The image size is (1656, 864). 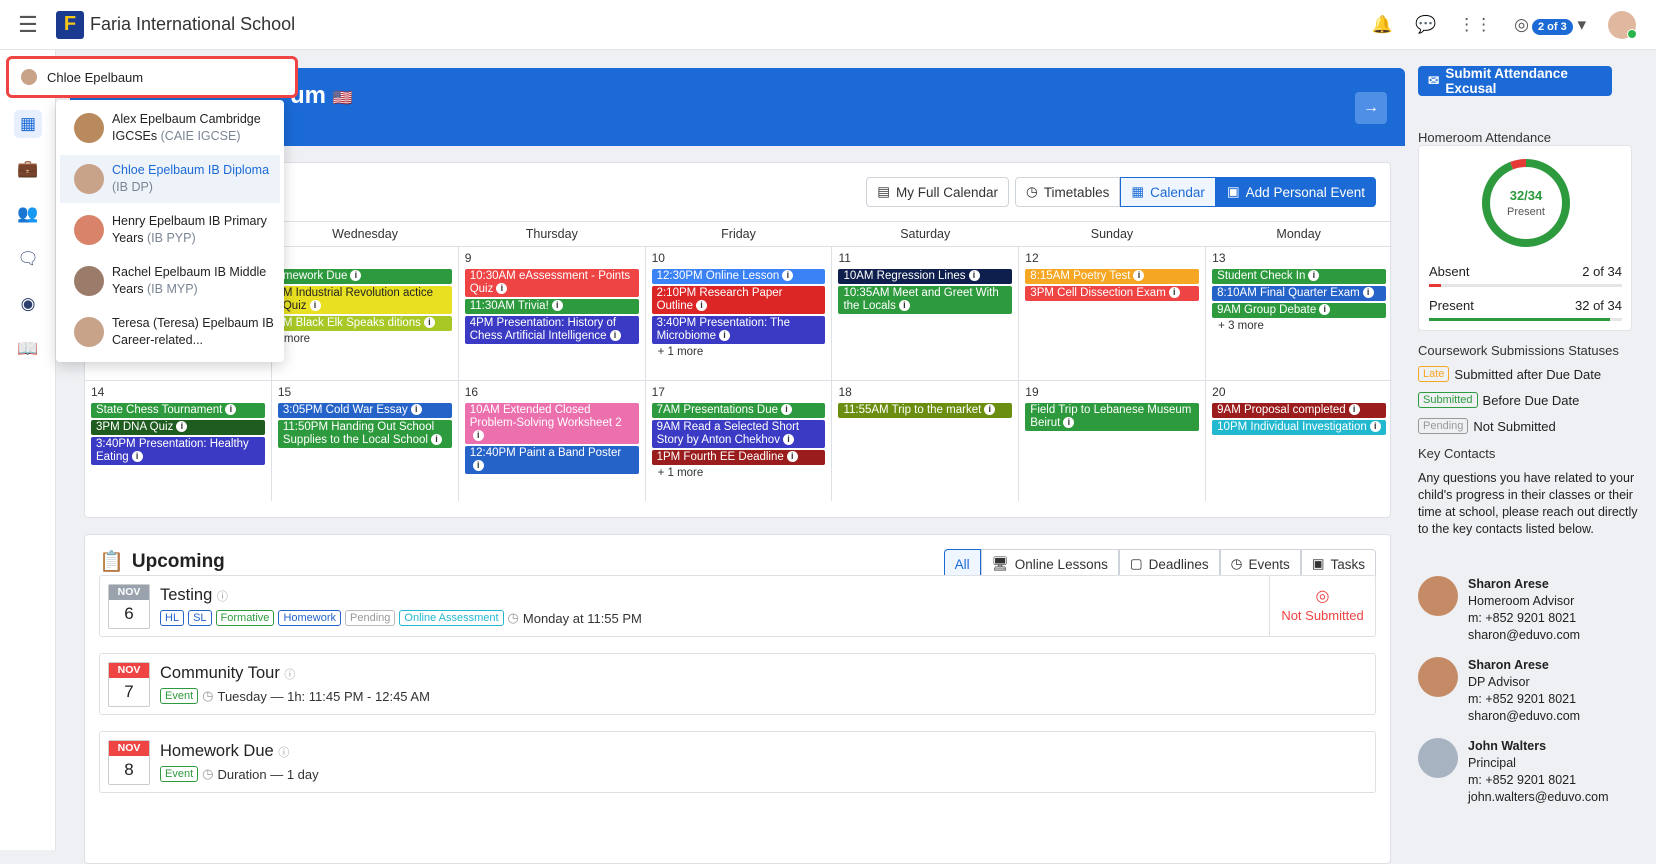 I want to click on calendar-event: 1PM Fourth EE Deadline i, so click(x=738, y=457).